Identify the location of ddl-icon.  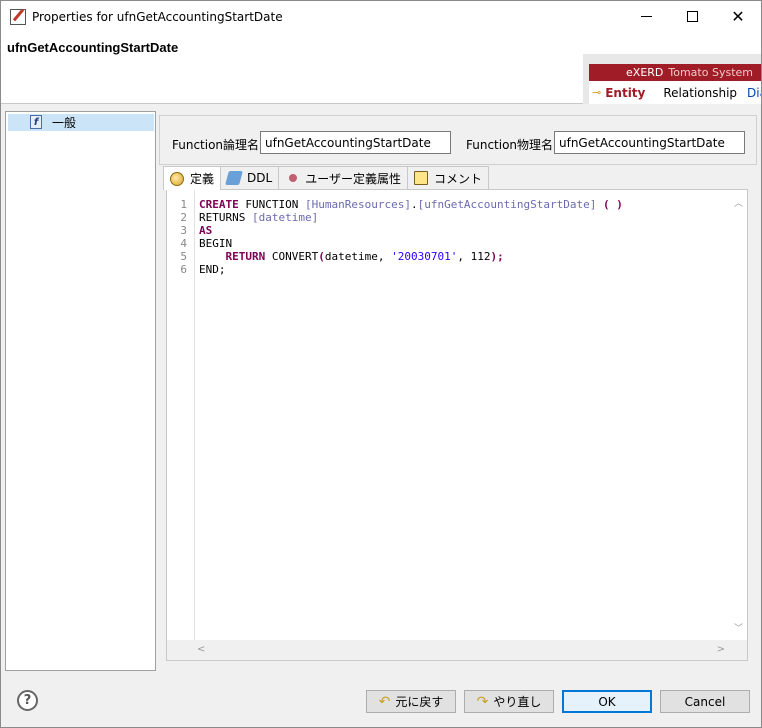
(234, 178).